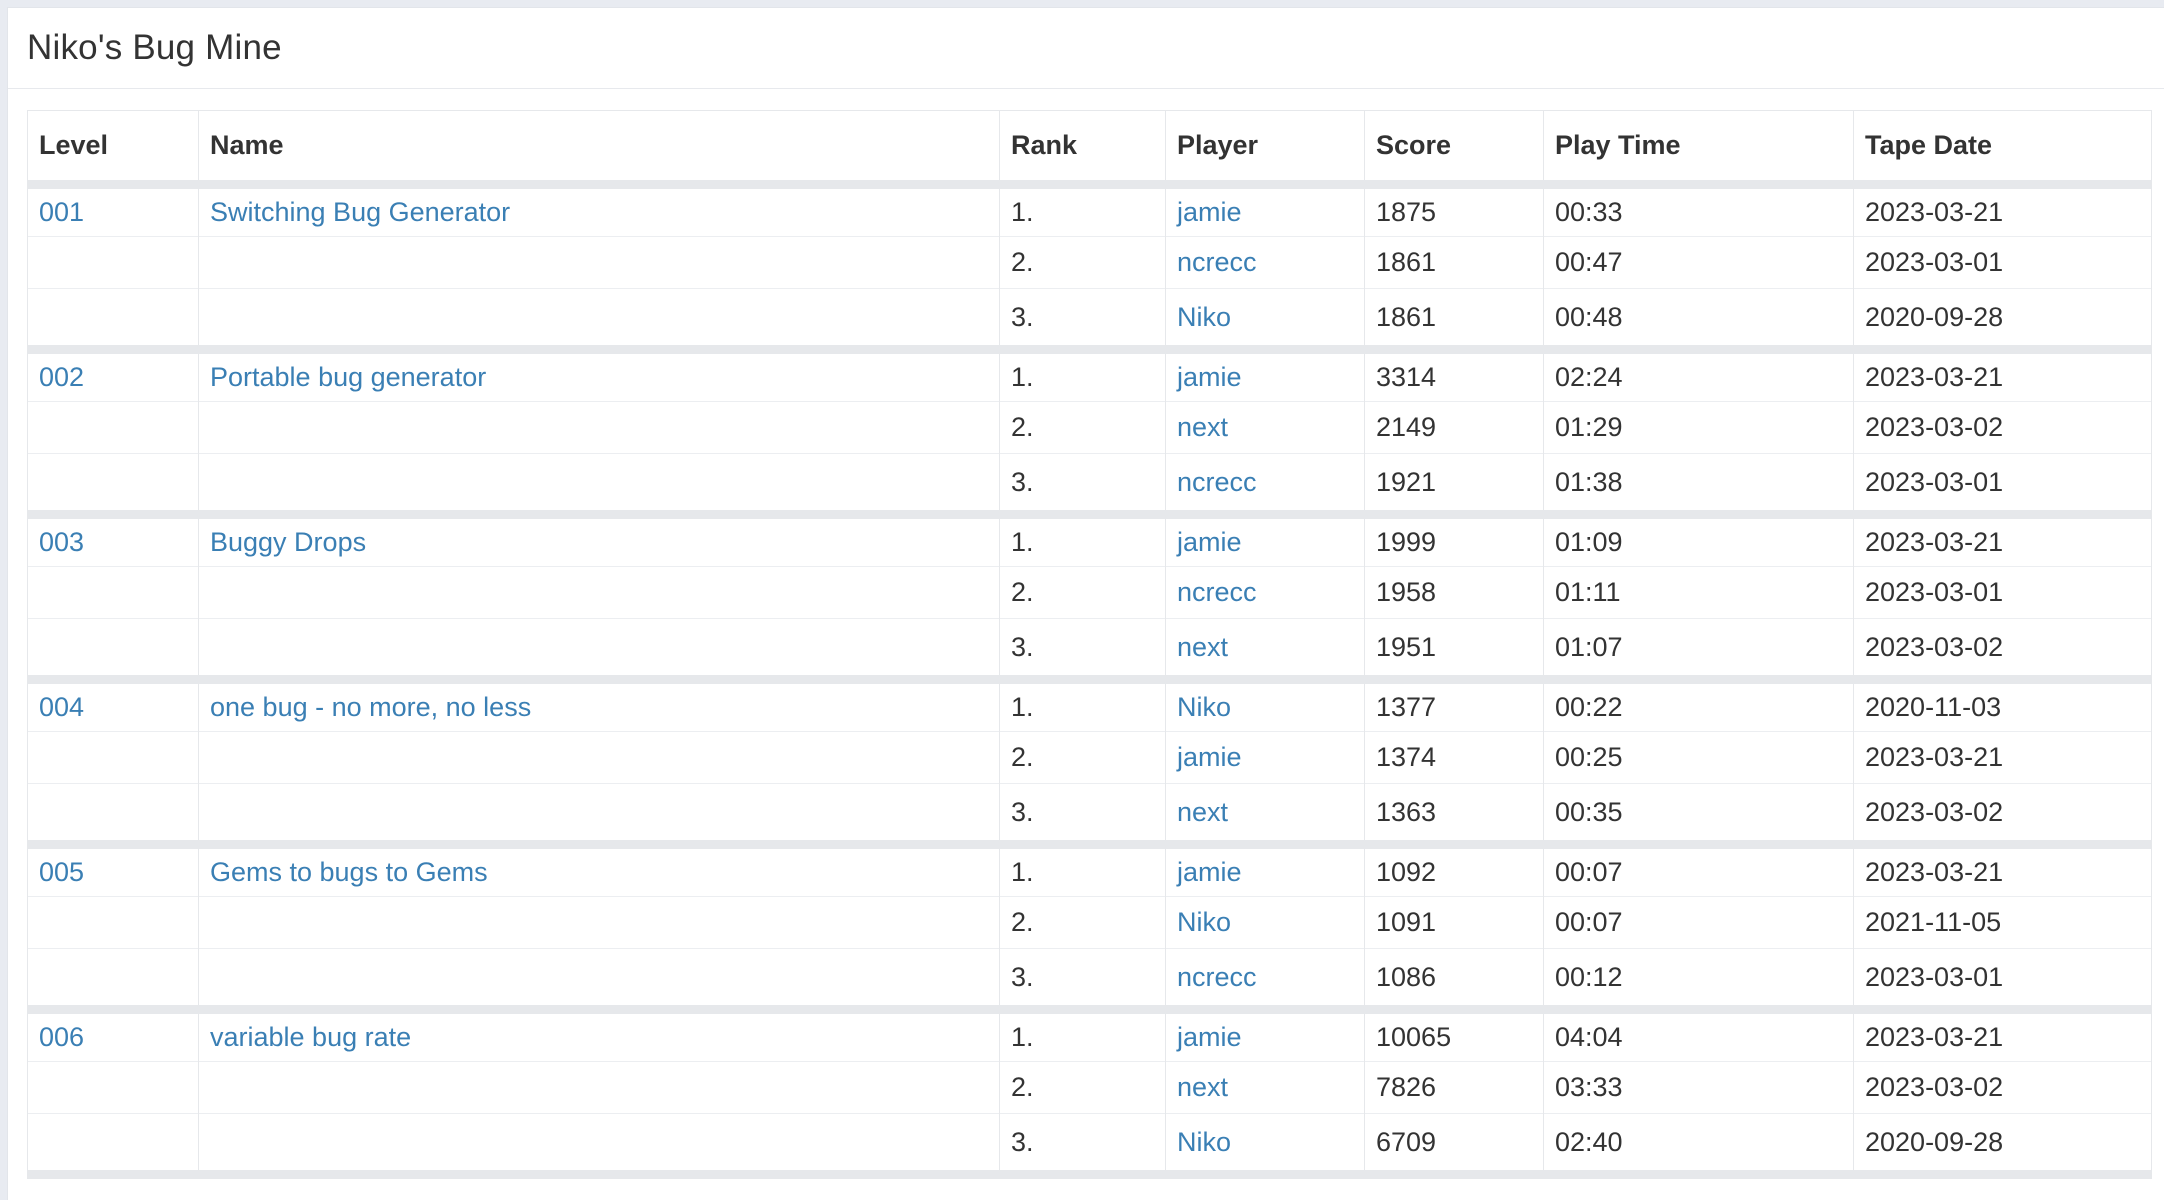 This screenshot has height=1200, width=2164. What do you see at coordinates (1089, 922) in the screenshot?
I see `table-row: 2. Niko 1091 00:07 2021-11-05` at bounding box center [1089, 922].